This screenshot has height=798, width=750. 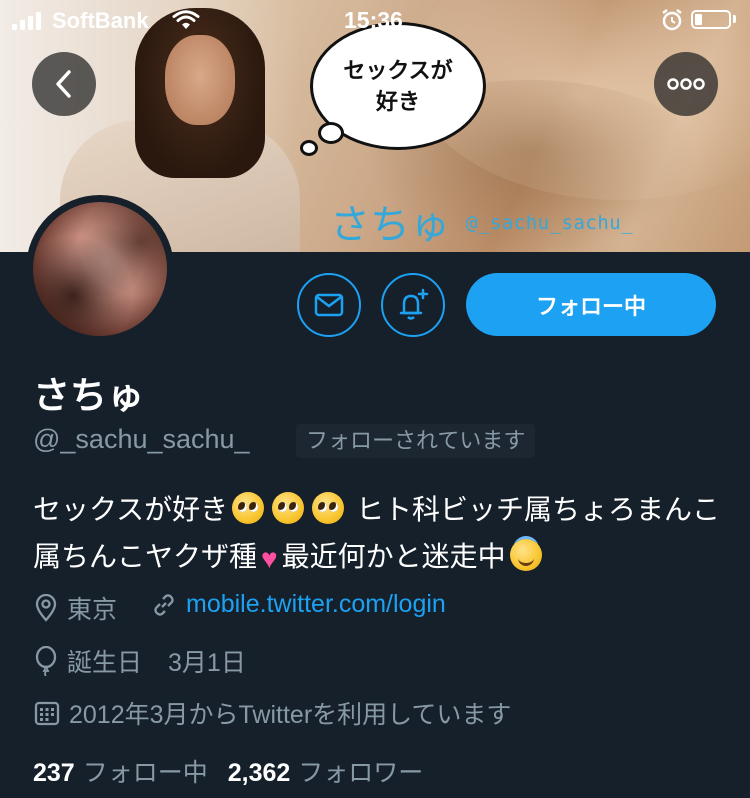 I want to click on signal-icon, so click(x=26, y=21).